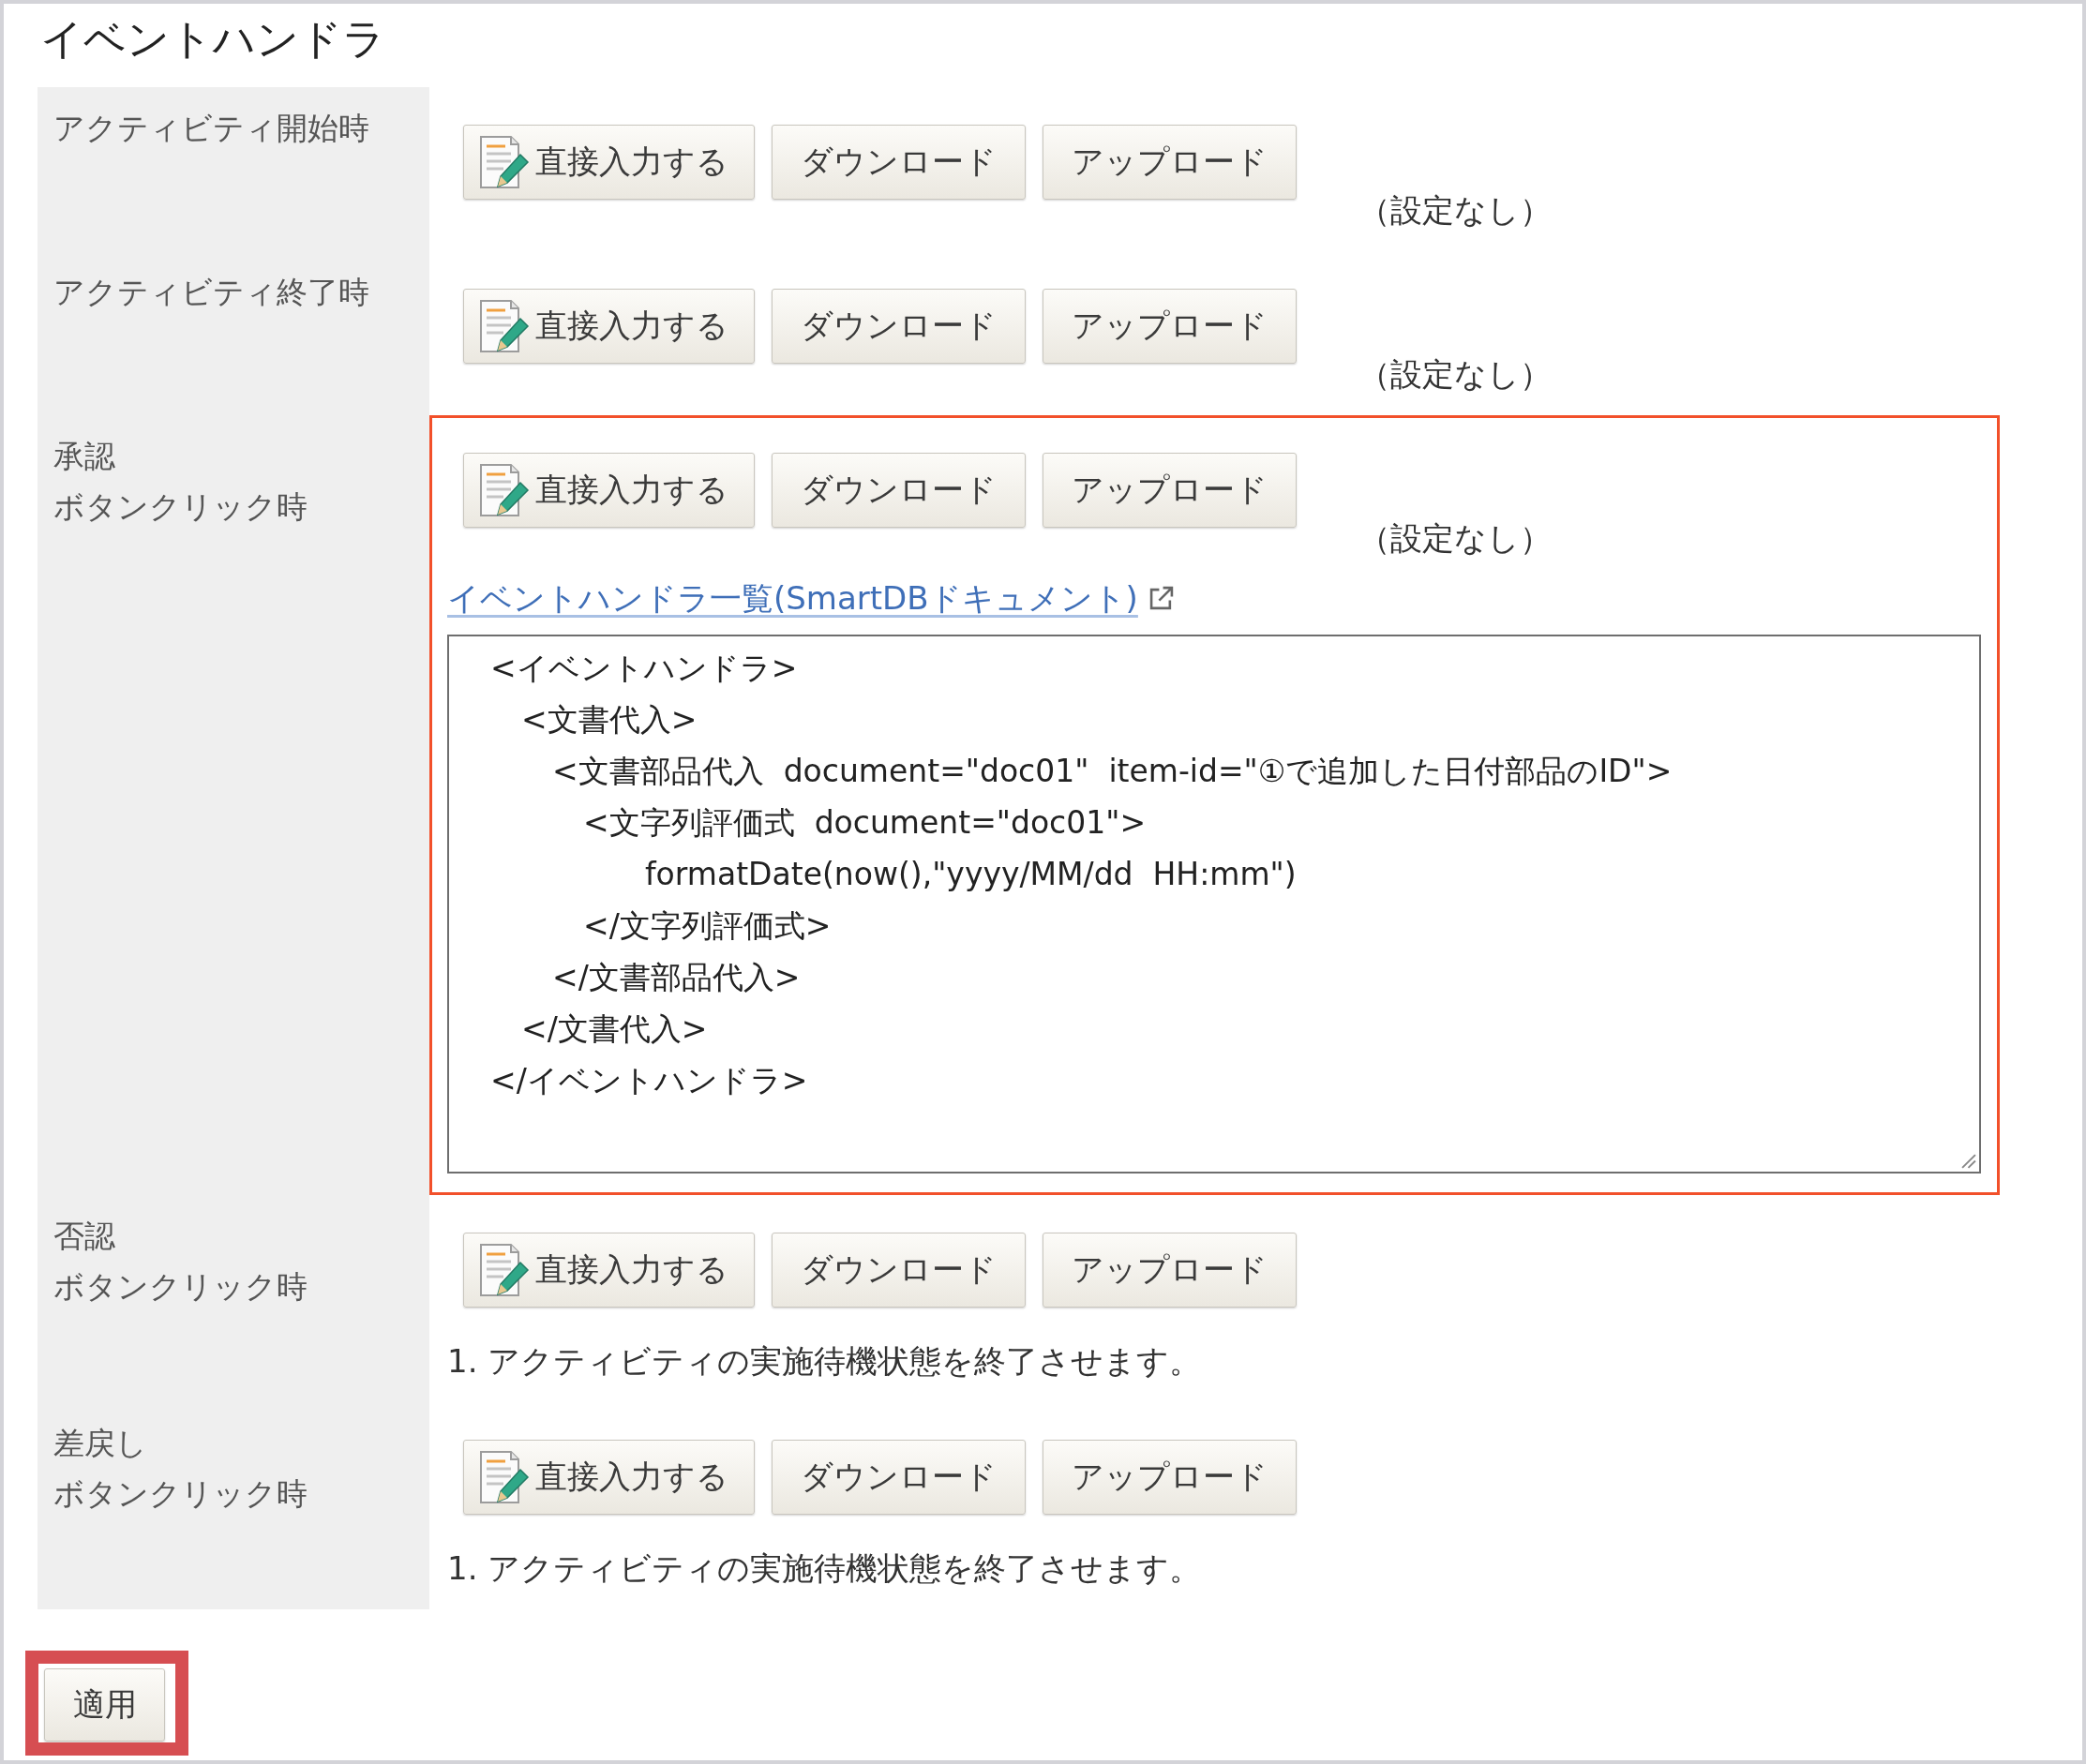 The image size is (2086, 1764). What do you see at coordinates (84, 456) in the screenshot?
I see `row-label: 承認` at bounding box center [84, 456].